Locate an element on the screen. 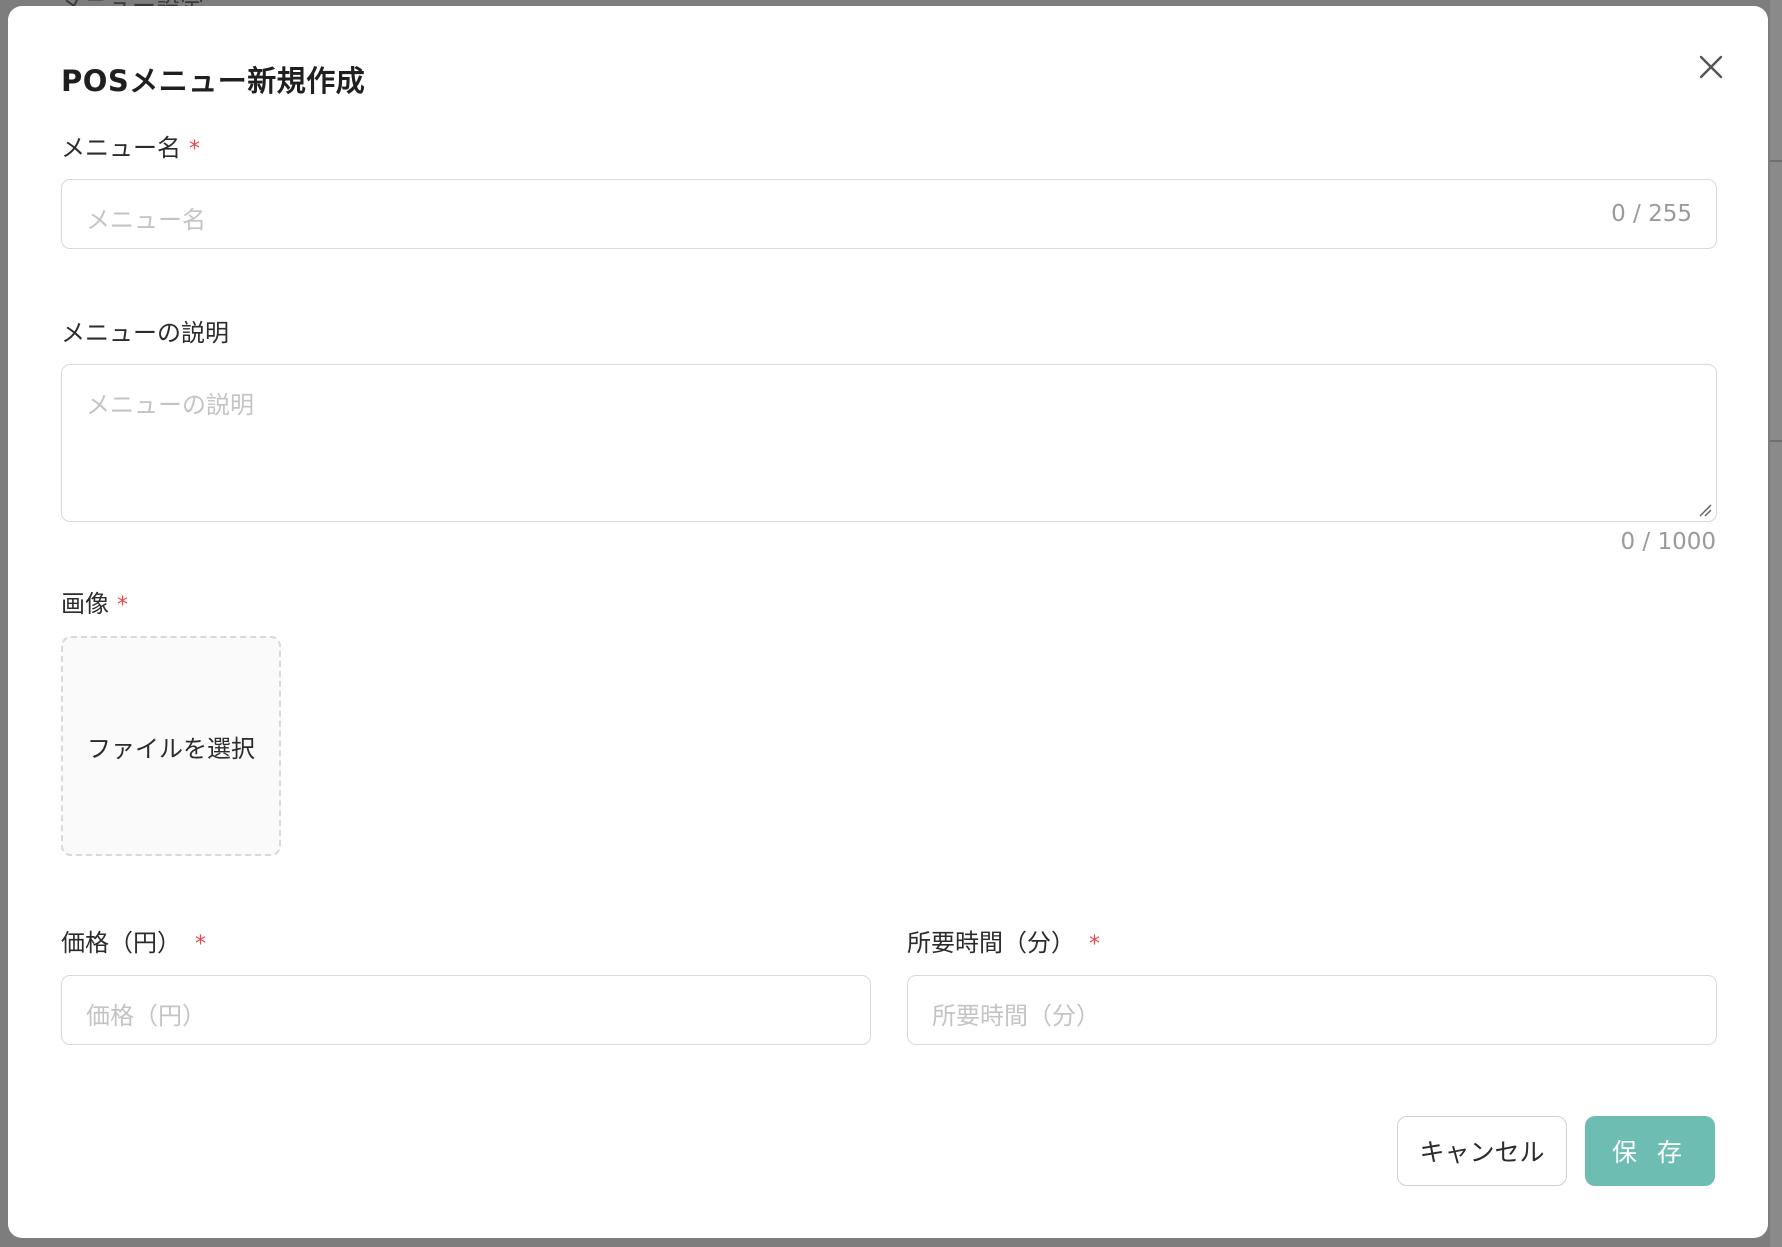 Image resolution: width=1782 pixels, height=1247 pixels. menu-description-label-text: メニューの説明 is located at coordinates (145, 333).